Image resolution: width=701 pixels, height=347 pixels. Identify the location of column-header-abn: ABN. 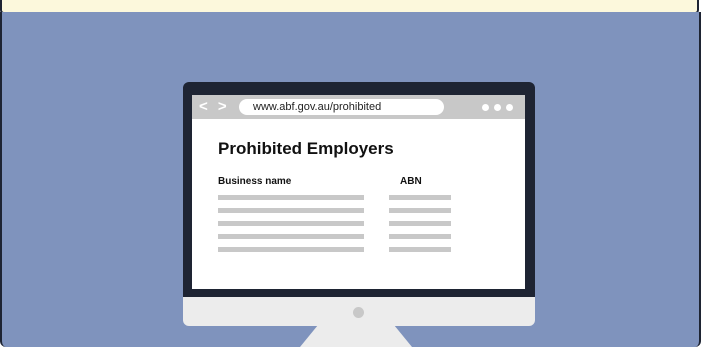
(411, 181).